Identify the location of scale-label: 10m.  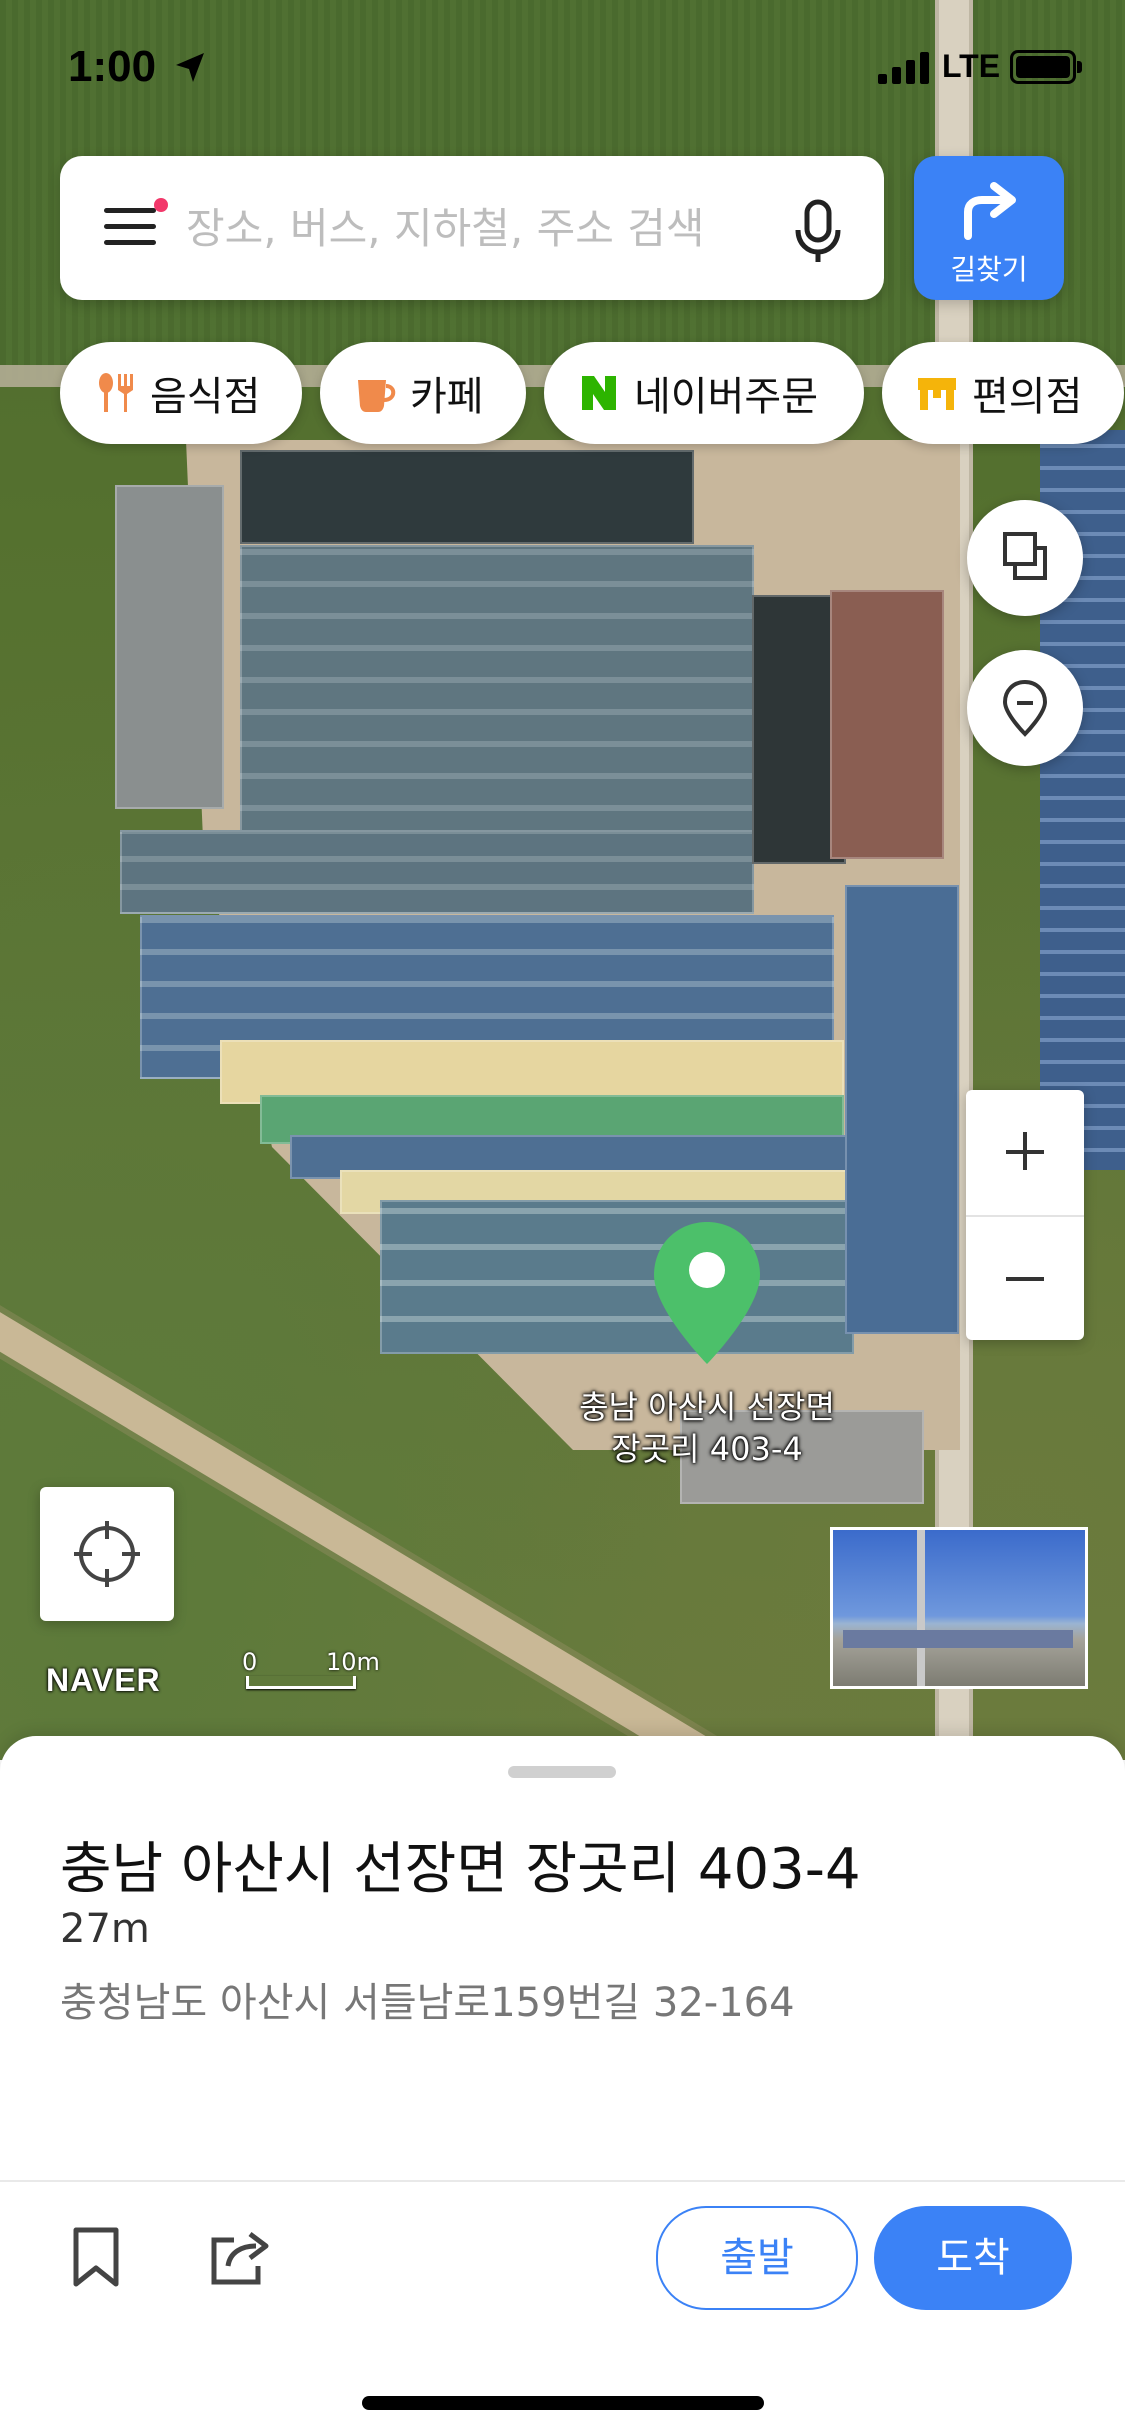
(353, 1662).